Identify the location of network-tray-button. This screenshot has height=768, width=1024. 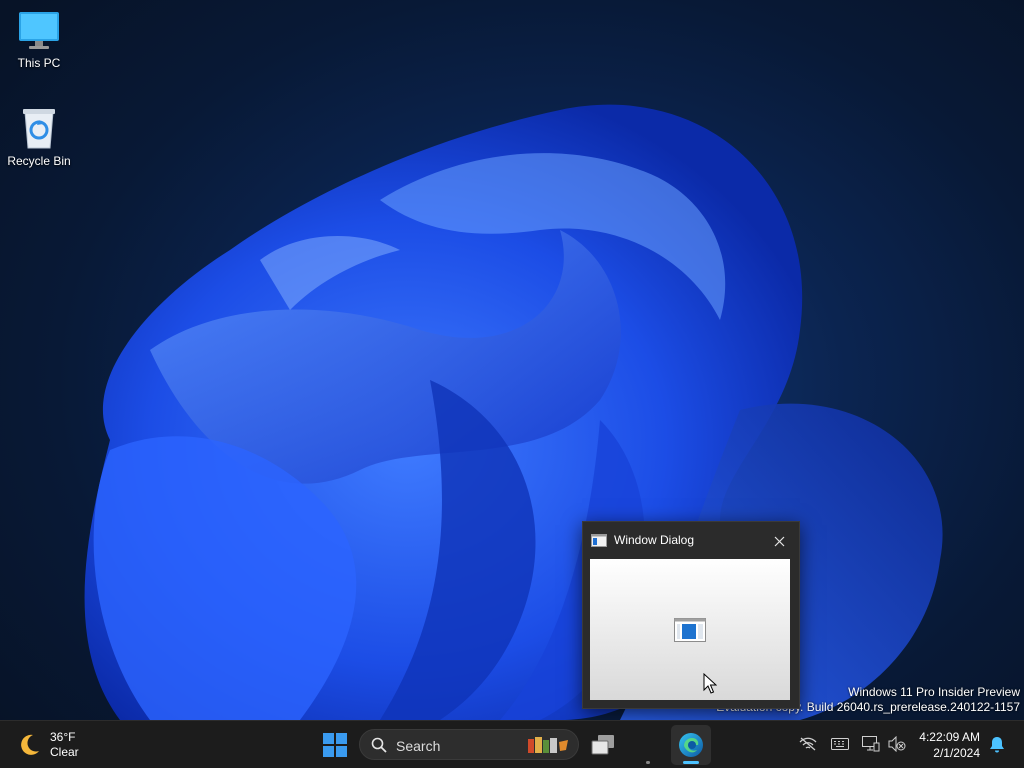
(808, 744).